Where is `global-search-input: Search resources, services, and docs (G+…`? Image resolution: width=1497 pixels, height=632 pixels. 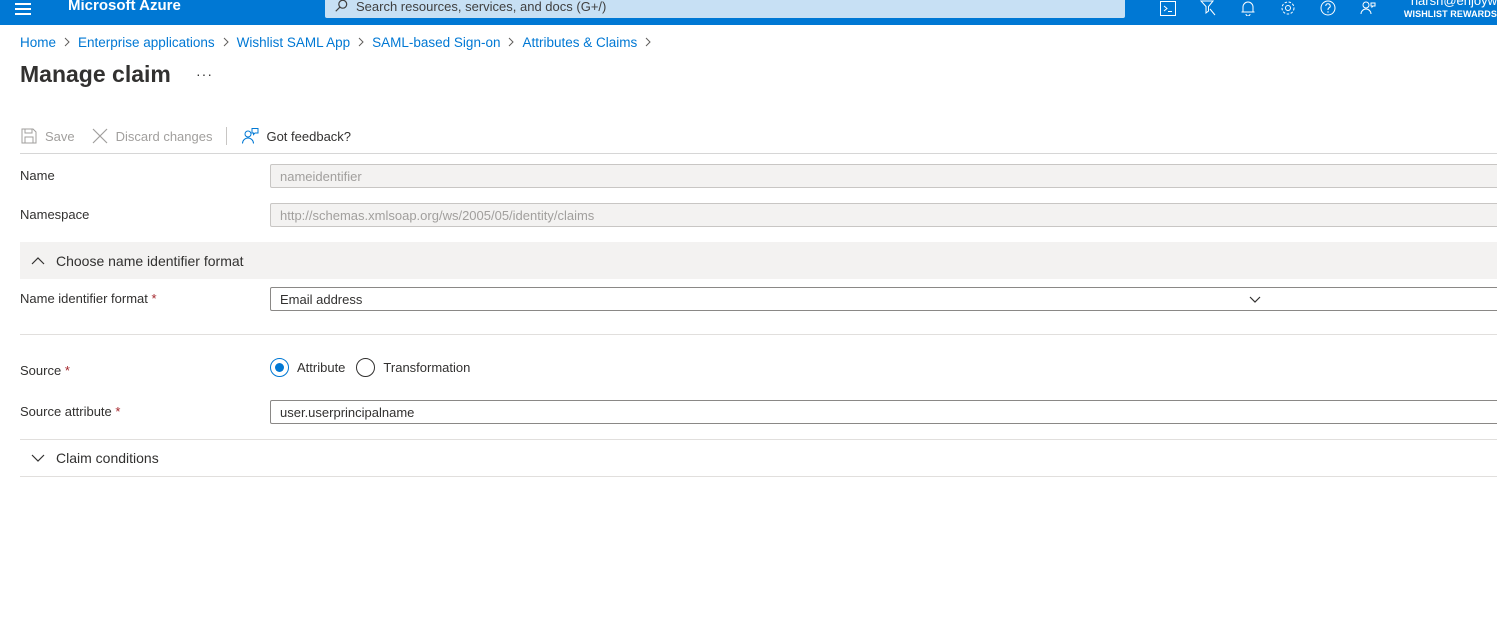 global-search-input: Search resources, services, and docs (G+… is located at coordinates (725, 9).